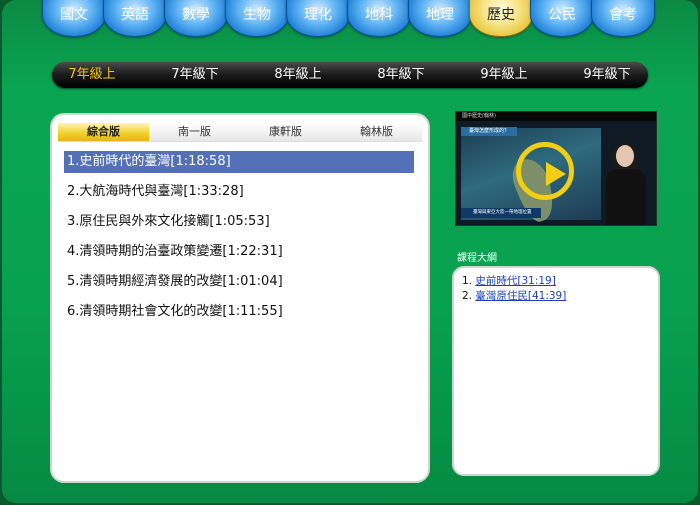 The height and width of the screenshot is (505, 700). What do you see at coordinates (467, 296) in the screenshot?
I see `syllabus-item-number: 2.` at bounding box center [467, 296].